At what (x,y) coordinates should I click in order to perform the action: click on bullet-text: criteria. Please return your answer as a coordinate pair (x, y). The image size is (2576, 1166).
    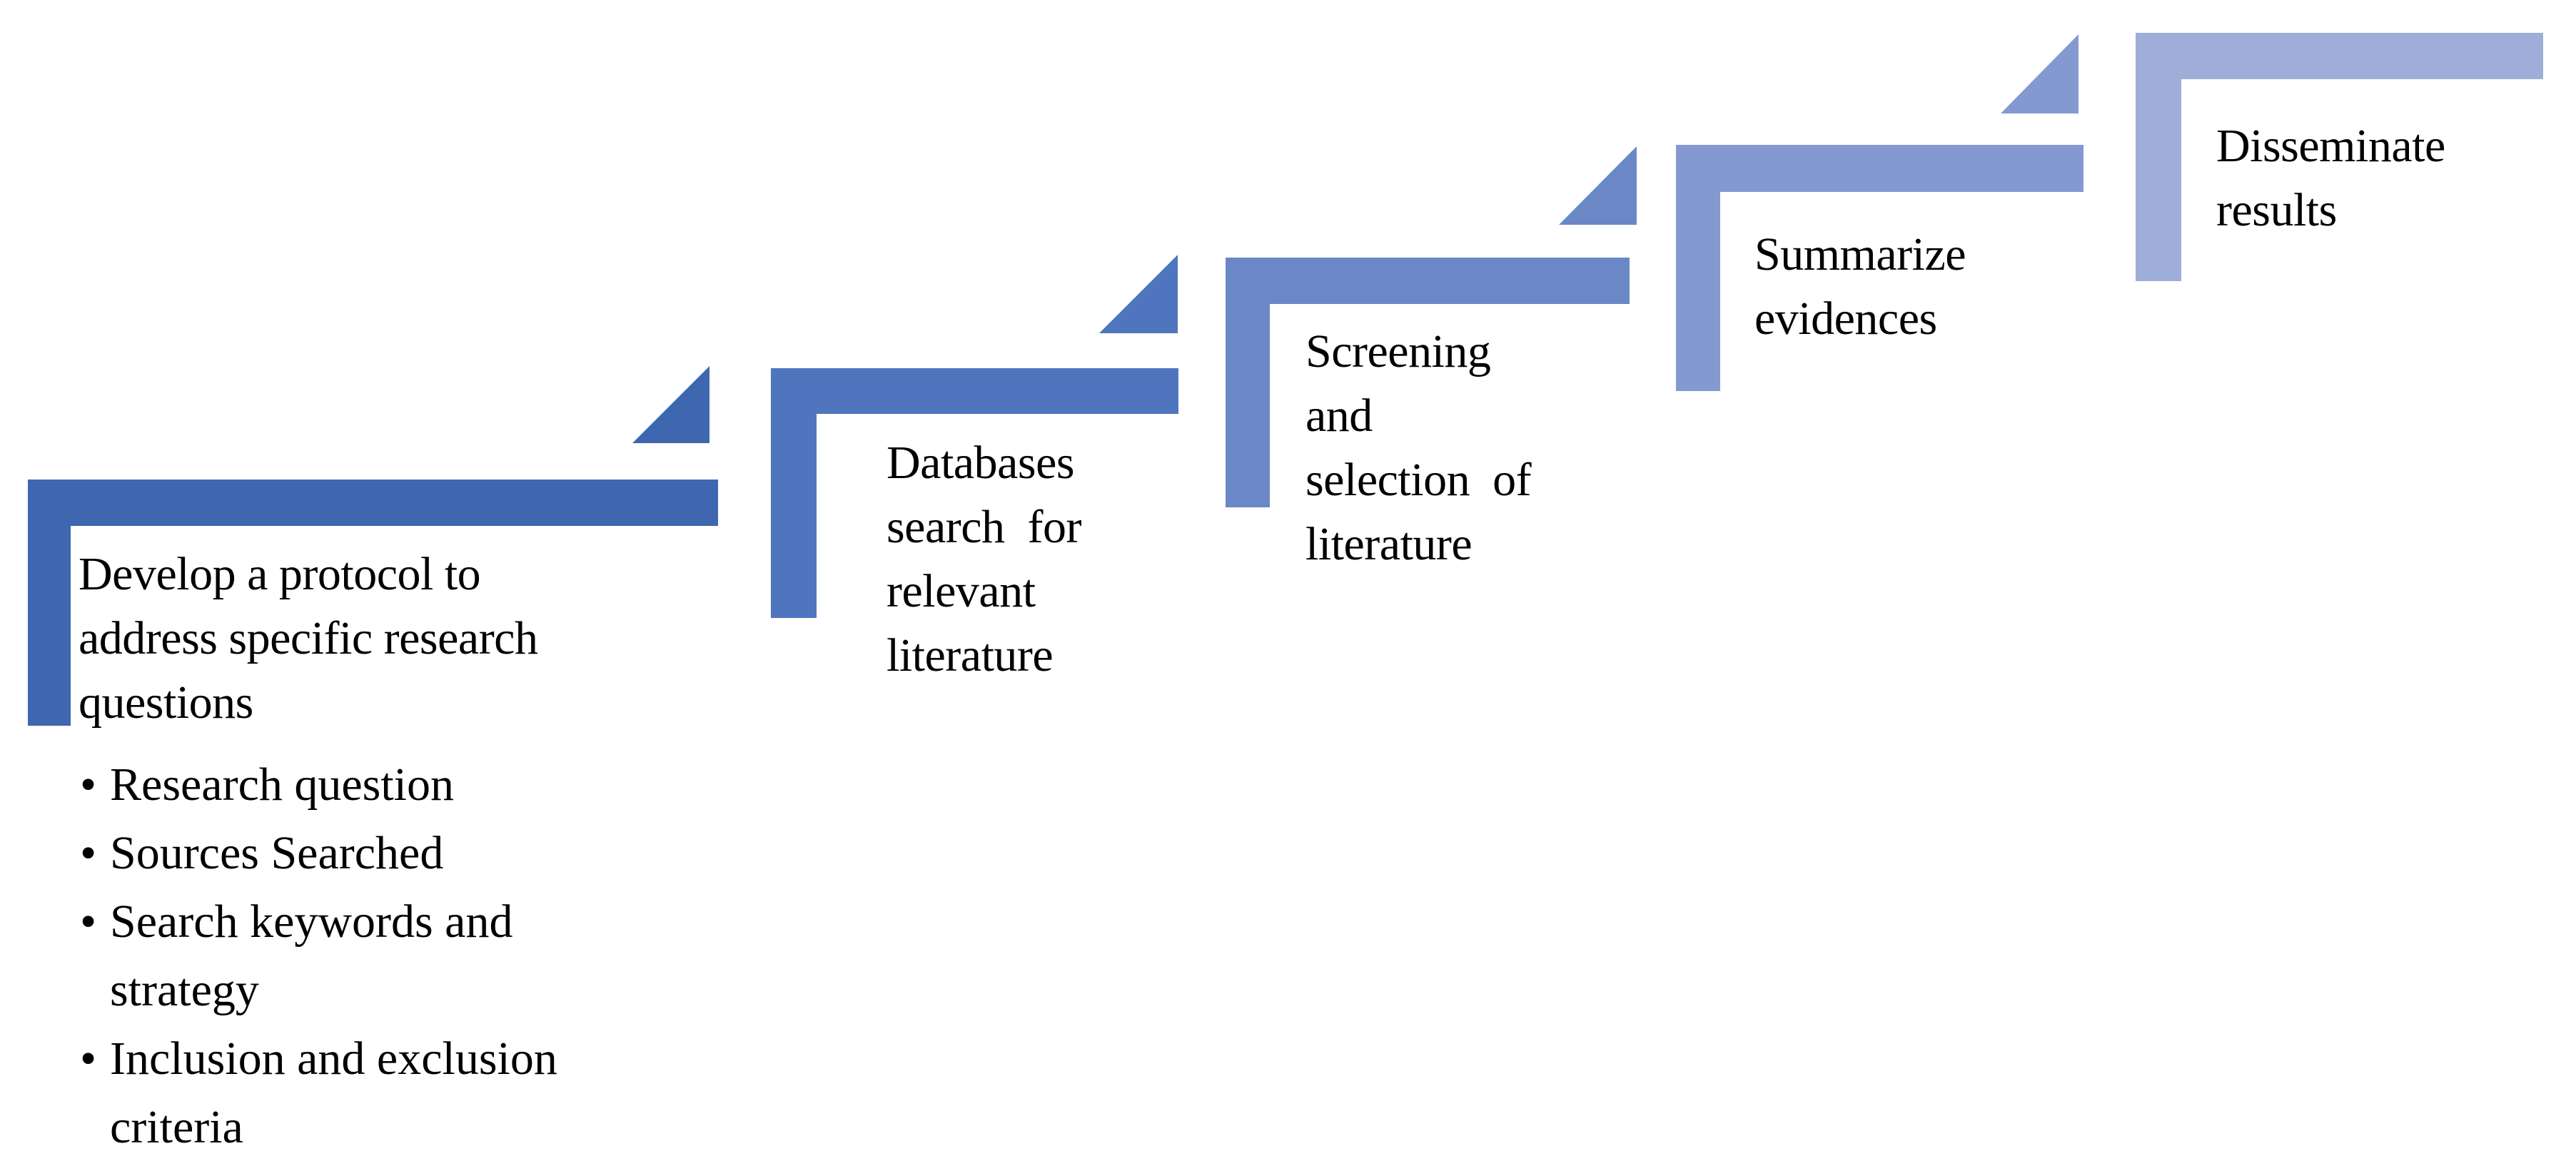
    Looking at the image, I should click on (176, 1127).